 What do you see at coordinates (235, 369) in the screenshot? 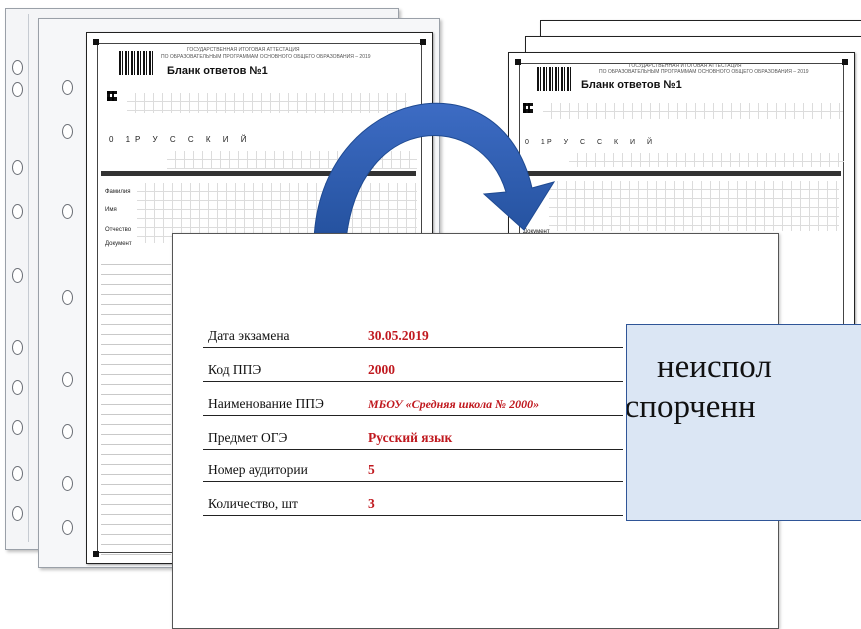
I see `ppe-code-label: Код ППЭ` at bounding box center [235, 369].